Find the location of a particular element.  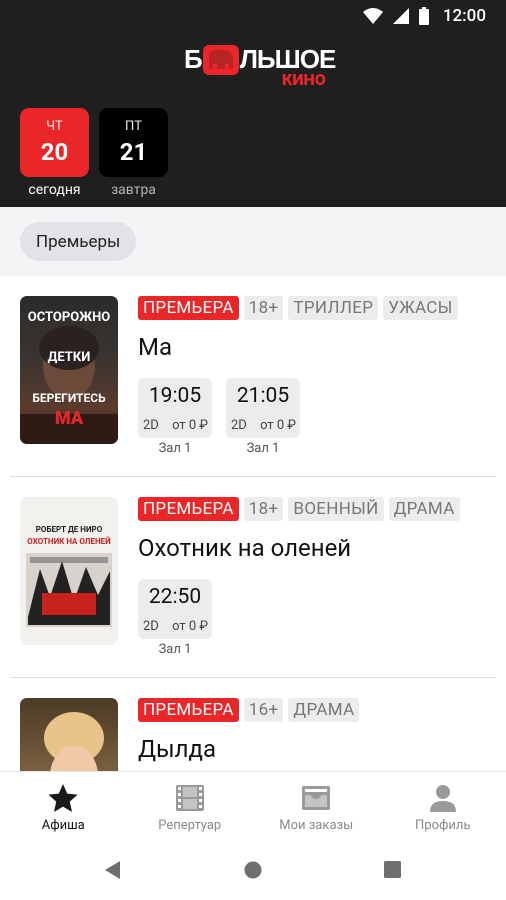

wifi-icon is located at coordinates (372, 16).